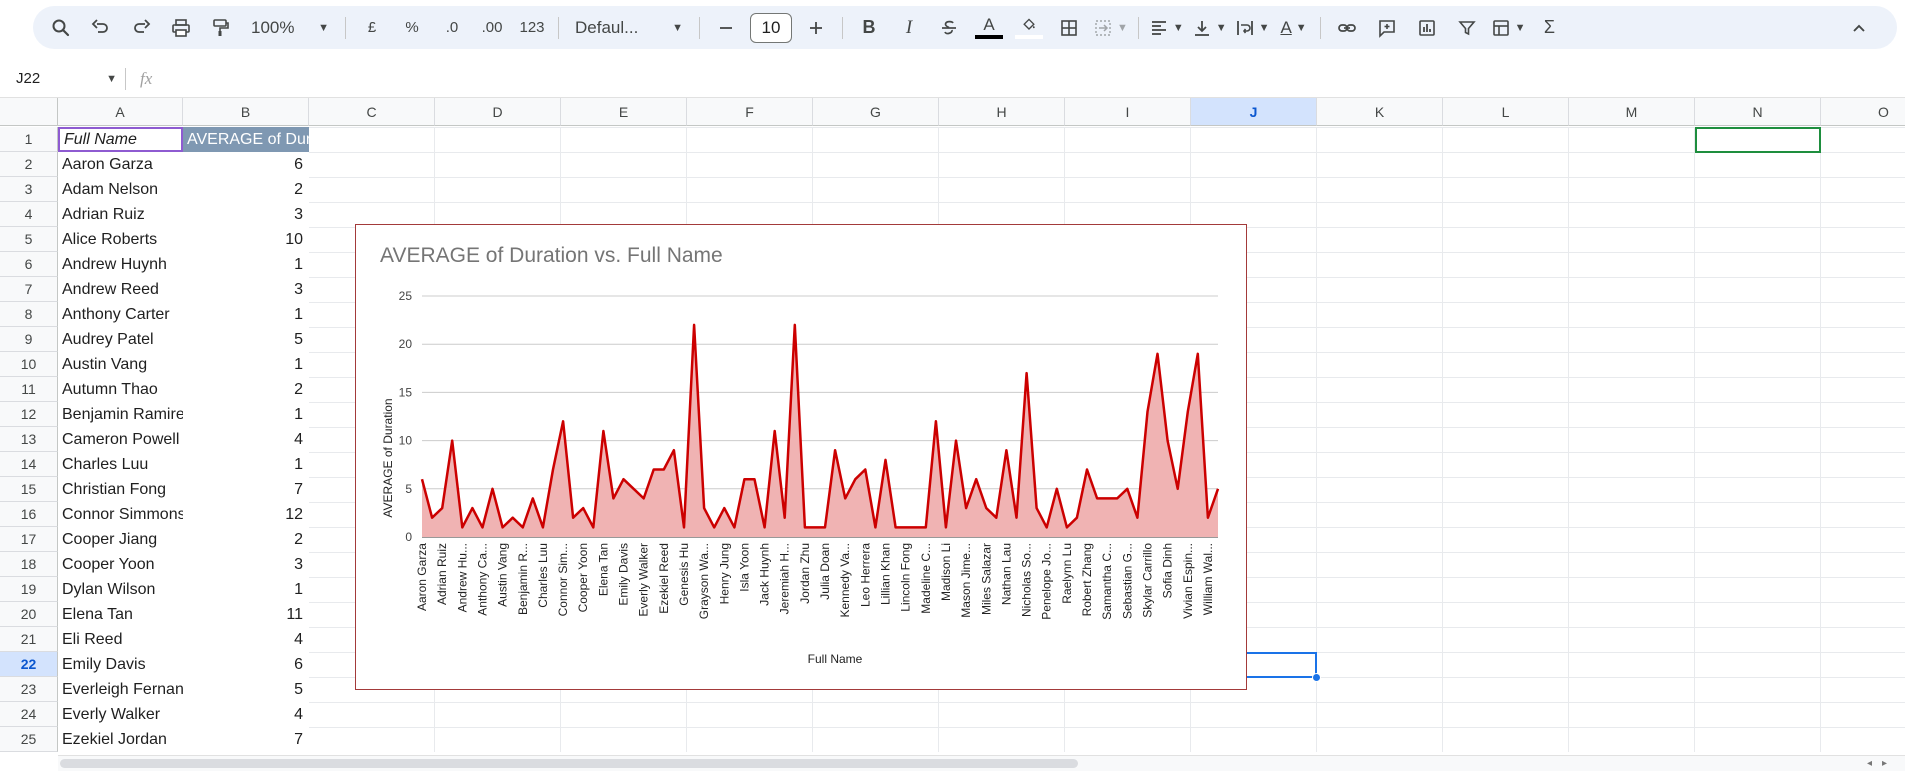  What do you see at coordinates (909, 28) in the screenshot?
I see `italic-button: I` at bounding box center [909, 28].